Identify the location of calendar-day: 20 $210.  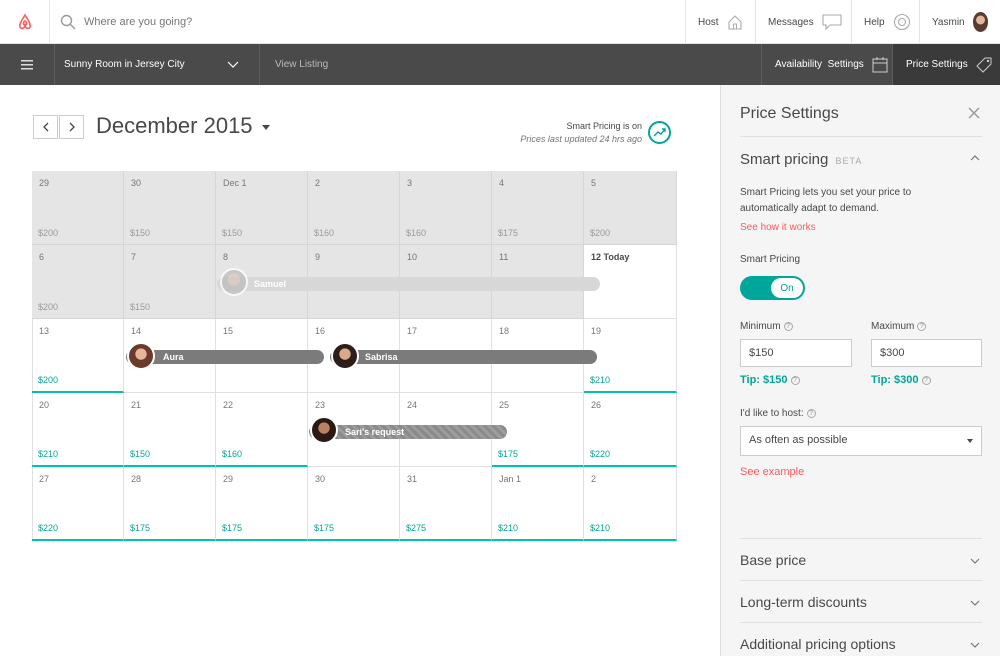
(78, 430).